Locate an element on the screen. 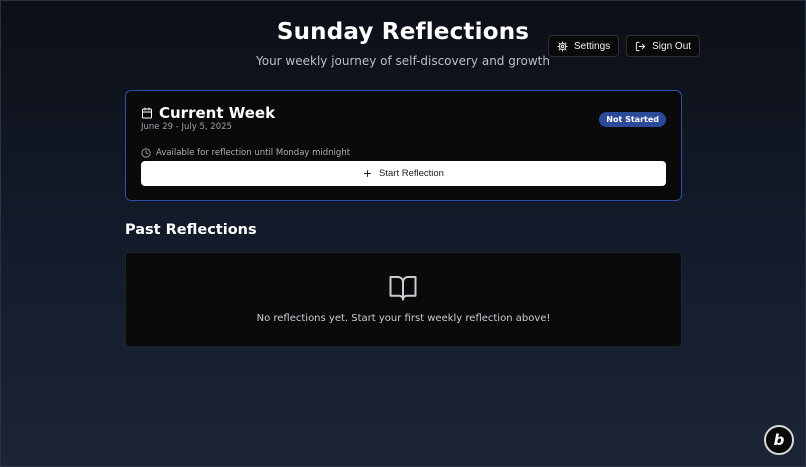  plus-icon is located at coordinates (367, 173).